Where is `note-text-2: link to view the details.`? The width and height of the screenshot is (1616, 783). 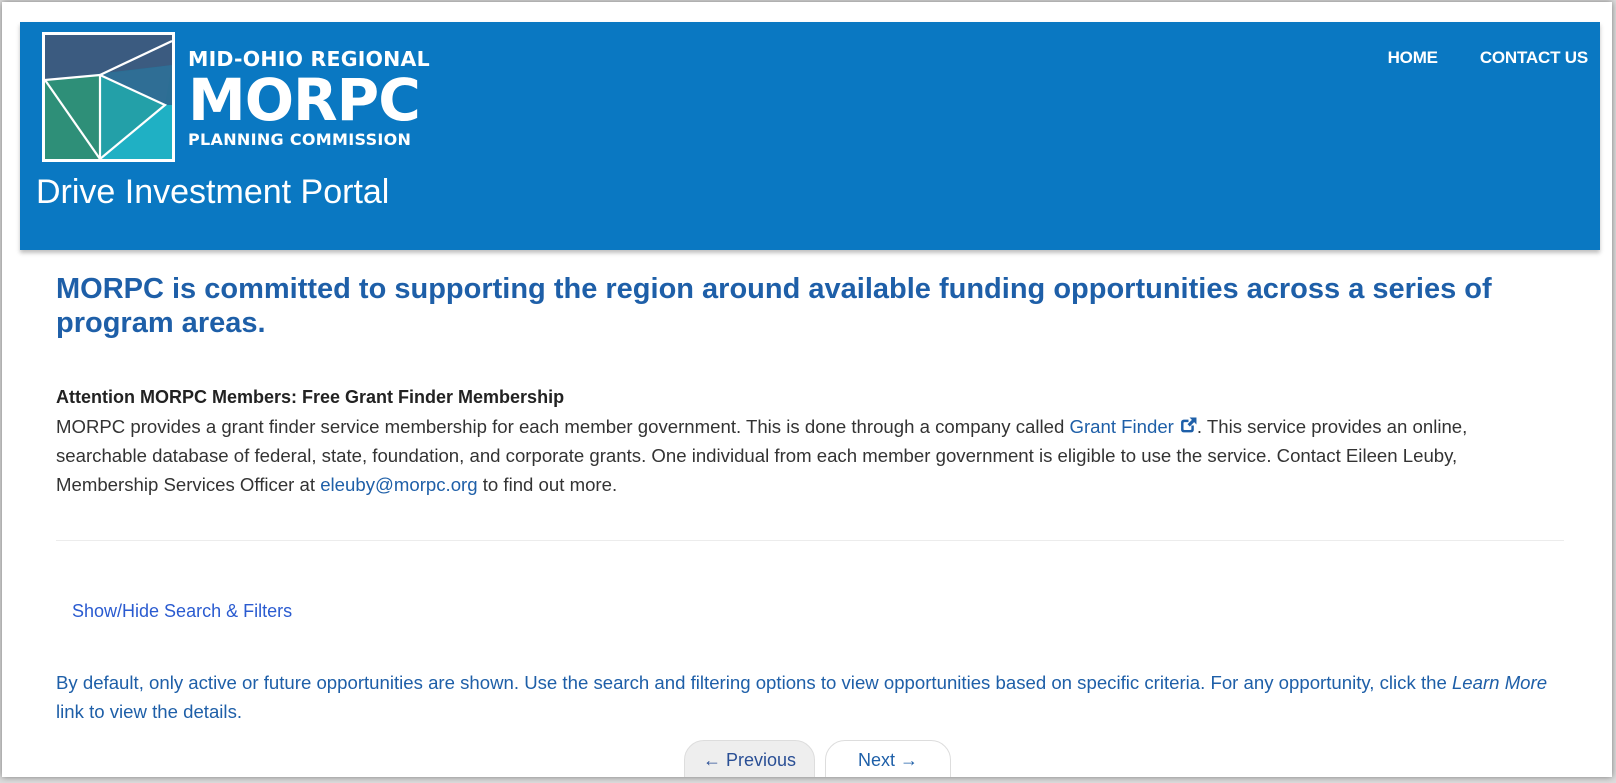 note-text-2: link to view the details. is located at coordinates (149, 711).